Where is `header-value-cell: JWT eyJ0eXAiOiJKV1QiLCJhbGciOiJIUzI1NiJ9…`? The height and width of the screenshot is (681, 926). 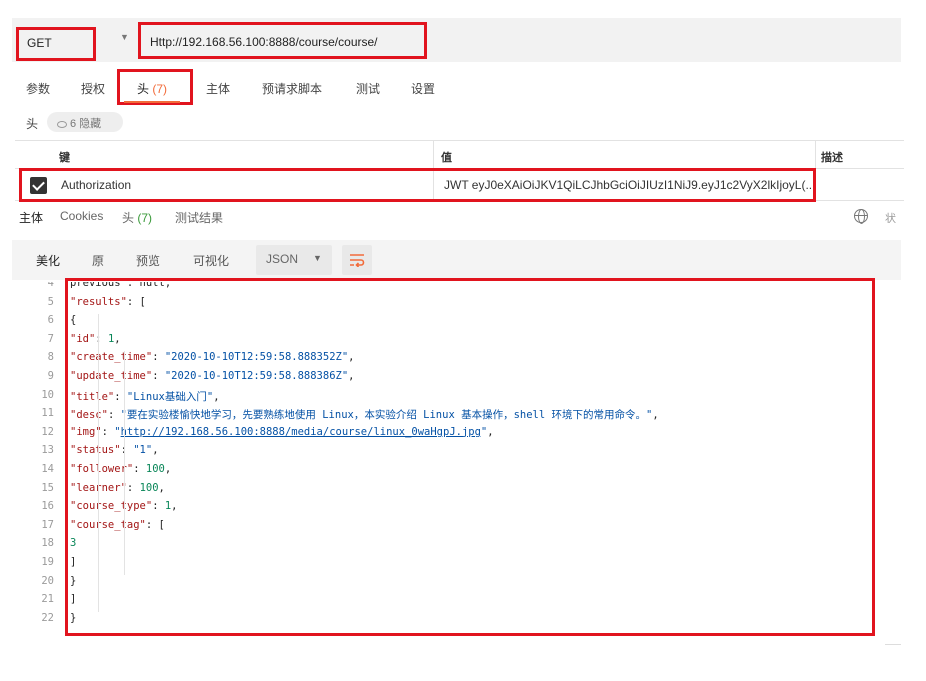 header-value-cell: JWT eyJ0eXAiOiJKV1QiLCJhbGciOiJIUzI1NiJ9… is located at coordinates (628, 185).